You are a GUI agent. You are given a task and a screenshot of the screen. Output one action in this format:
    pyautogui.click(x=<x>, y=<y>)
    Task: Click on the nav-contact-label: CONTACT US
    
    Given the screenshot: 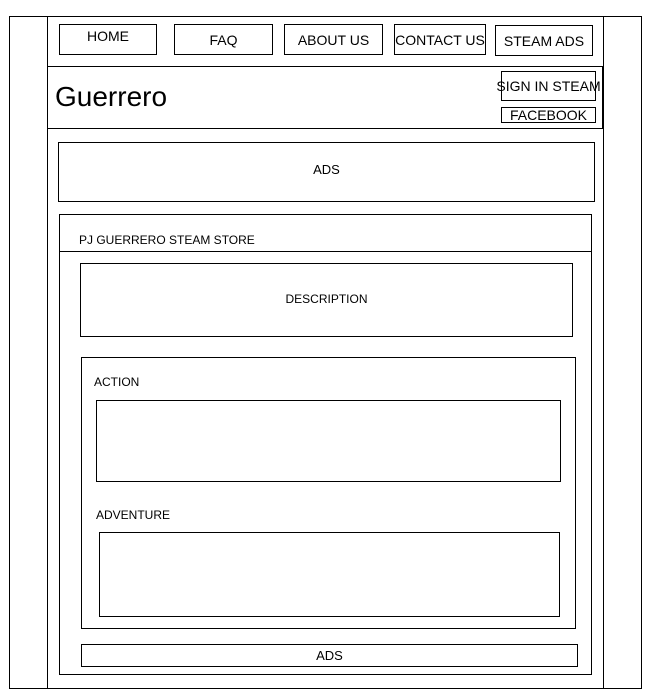 What is the action you would take?
    pyautogui.click(x=440, y=39)
    